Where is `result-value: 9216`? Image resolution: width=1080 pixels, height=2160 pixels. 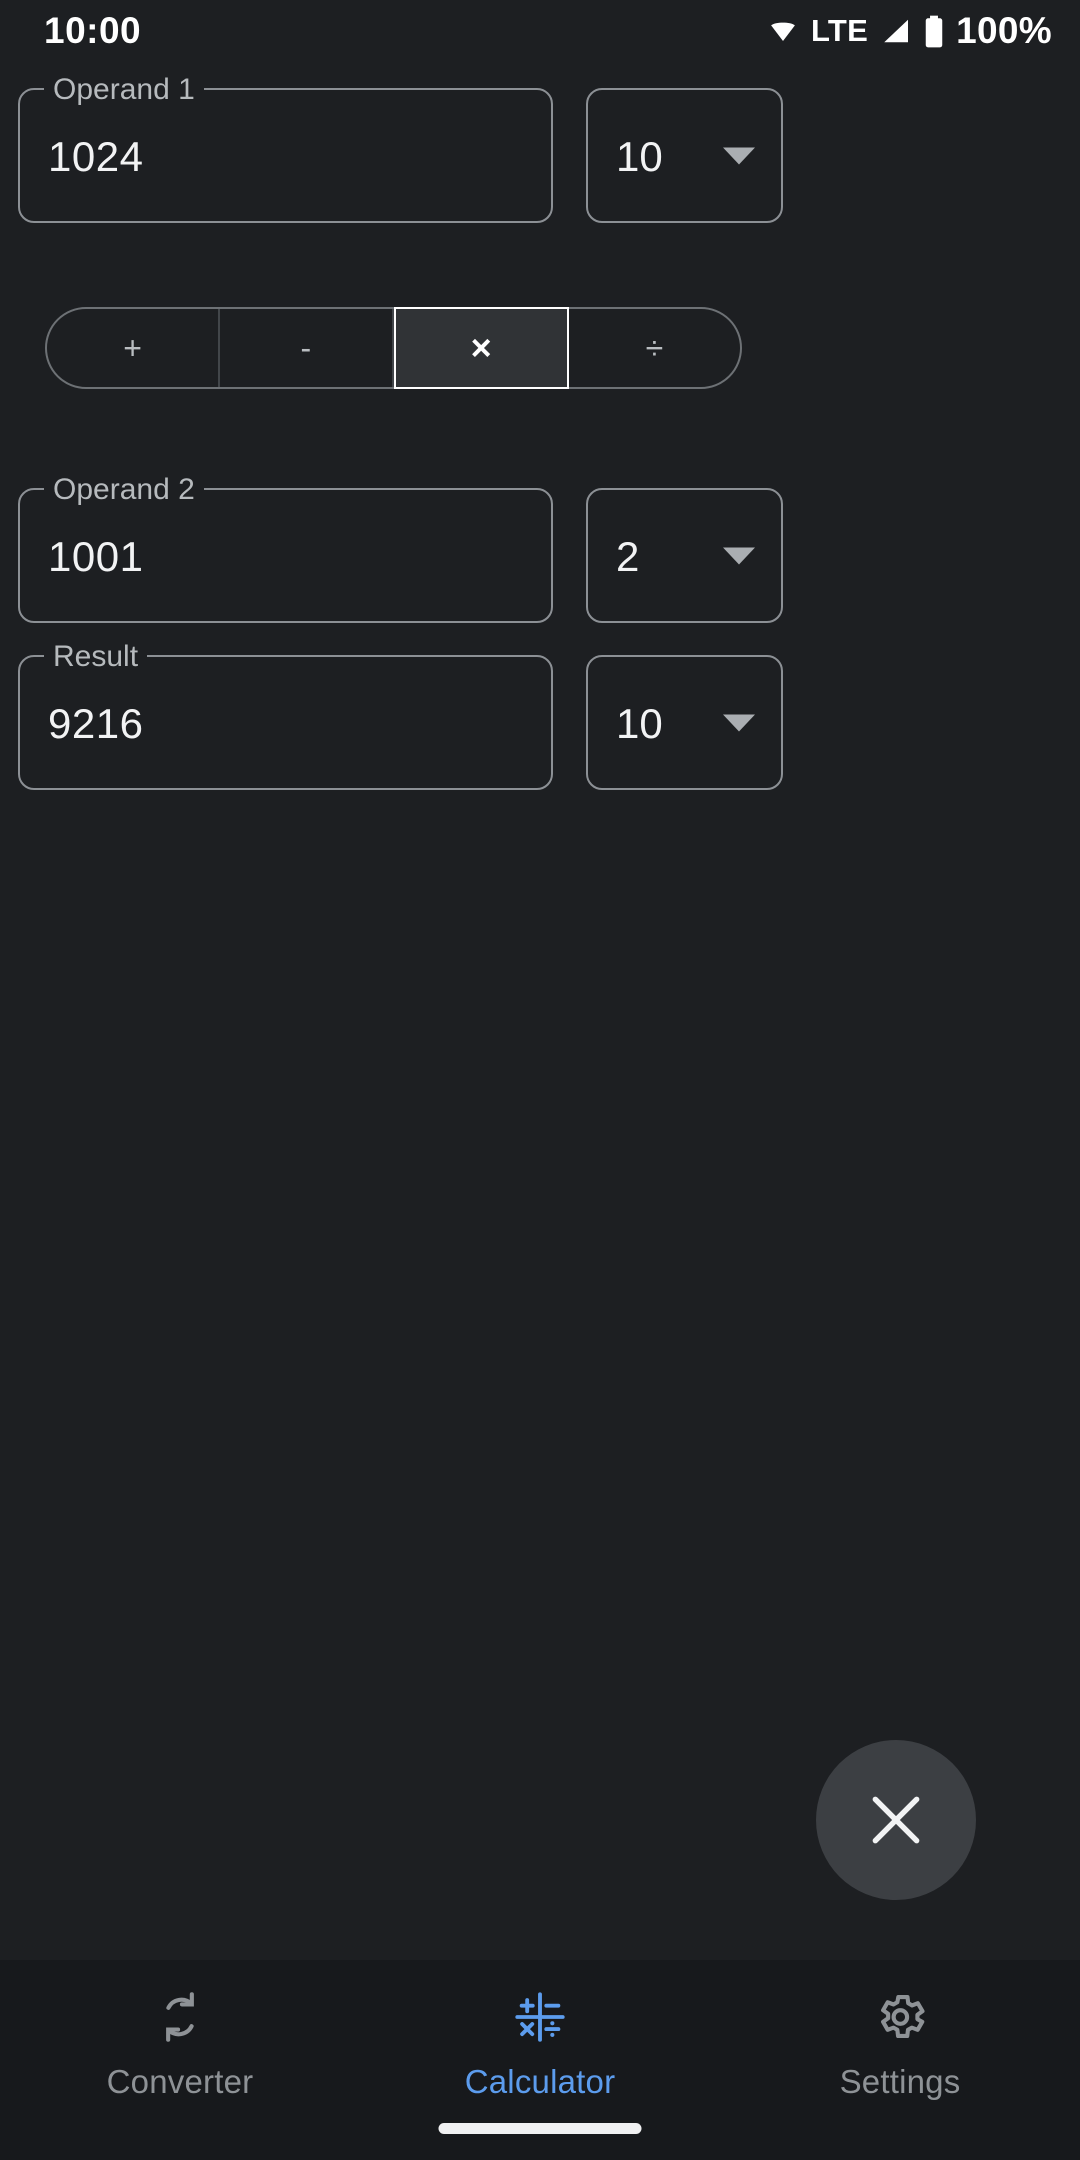 result-value: 9216 is located at coordinates (96, 723).